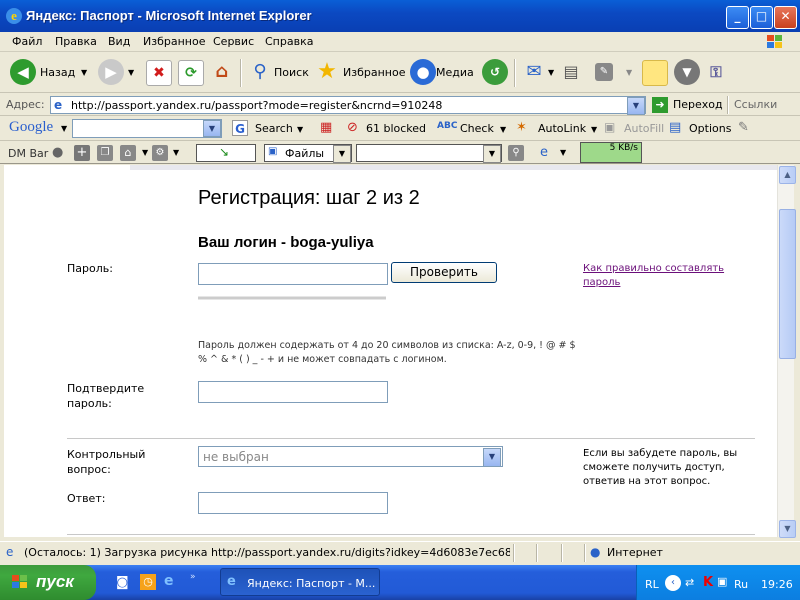 This screenshot has width=800, height=600. Describe the element at coordinates (111, 72) in the screenshot. I see `forward-arrow-icon: ▶` at that location.